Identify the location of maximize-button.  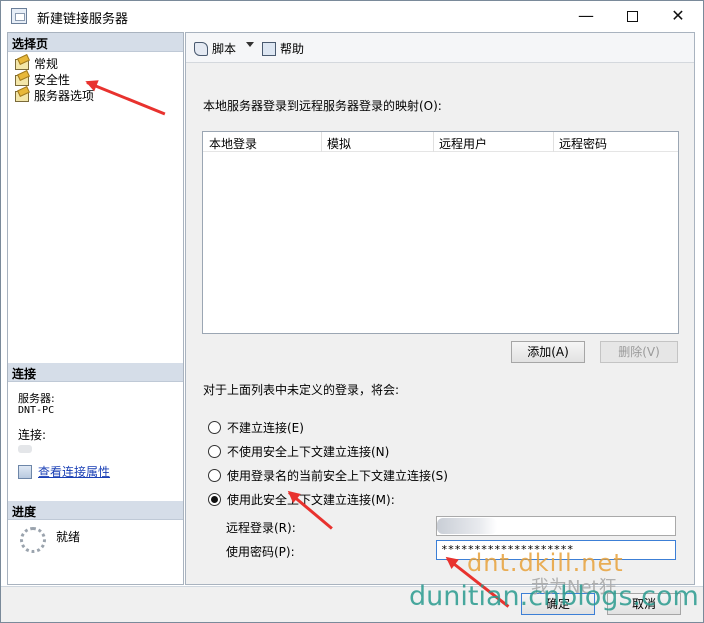
(632, 16).